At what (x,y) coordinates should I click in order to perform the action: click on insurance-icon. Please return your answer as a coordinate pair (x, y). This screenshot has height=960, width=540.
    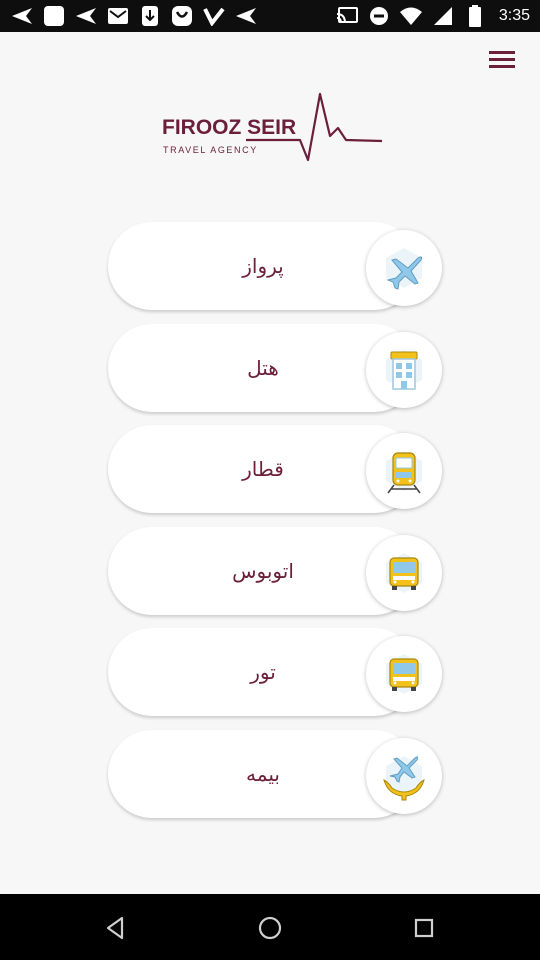
    Looking at the image, I should click on (404, 775).